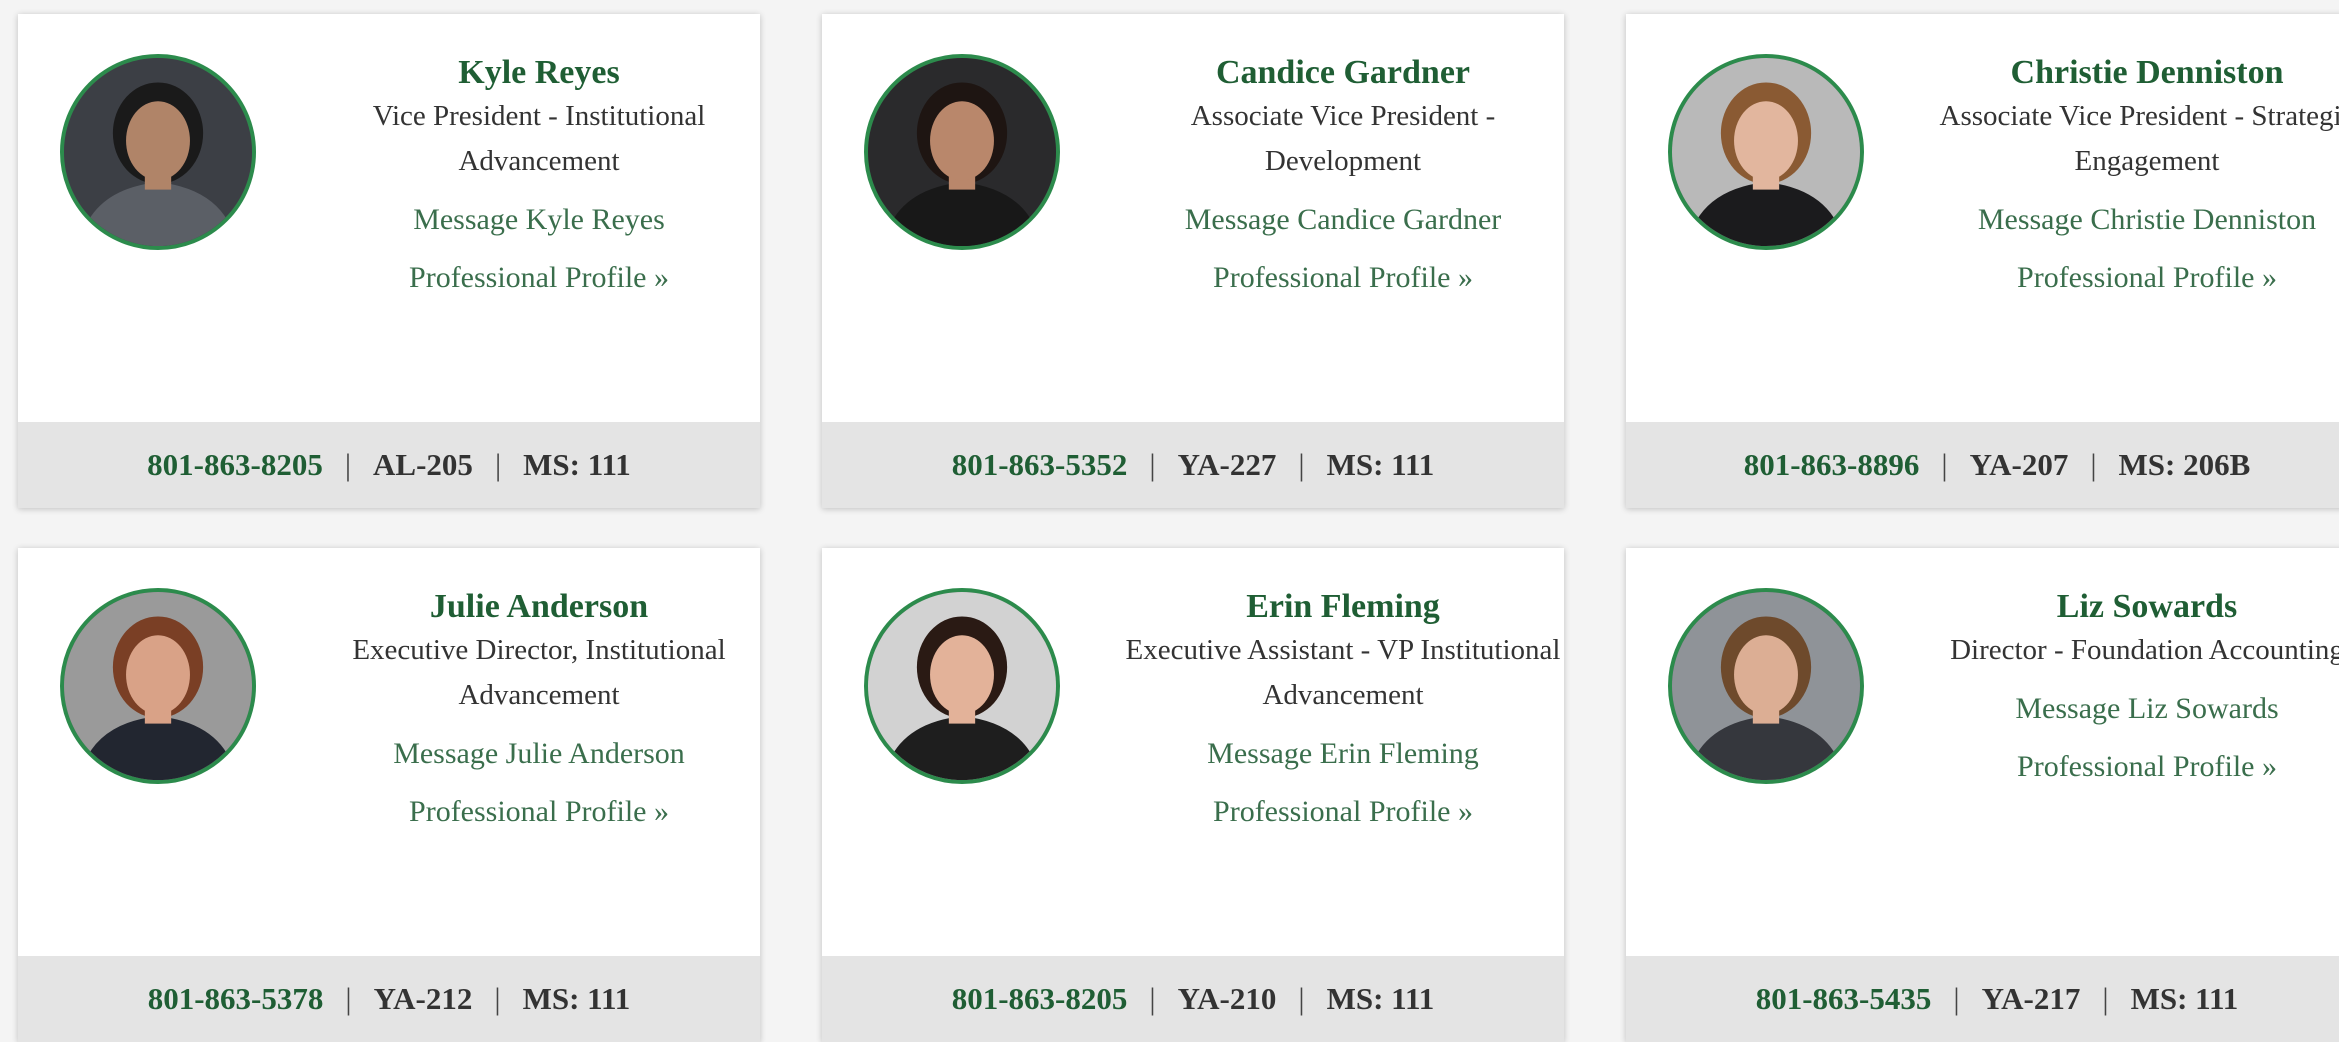  I want to click on staff-name: Liz Sowards, so click(2147, 606).